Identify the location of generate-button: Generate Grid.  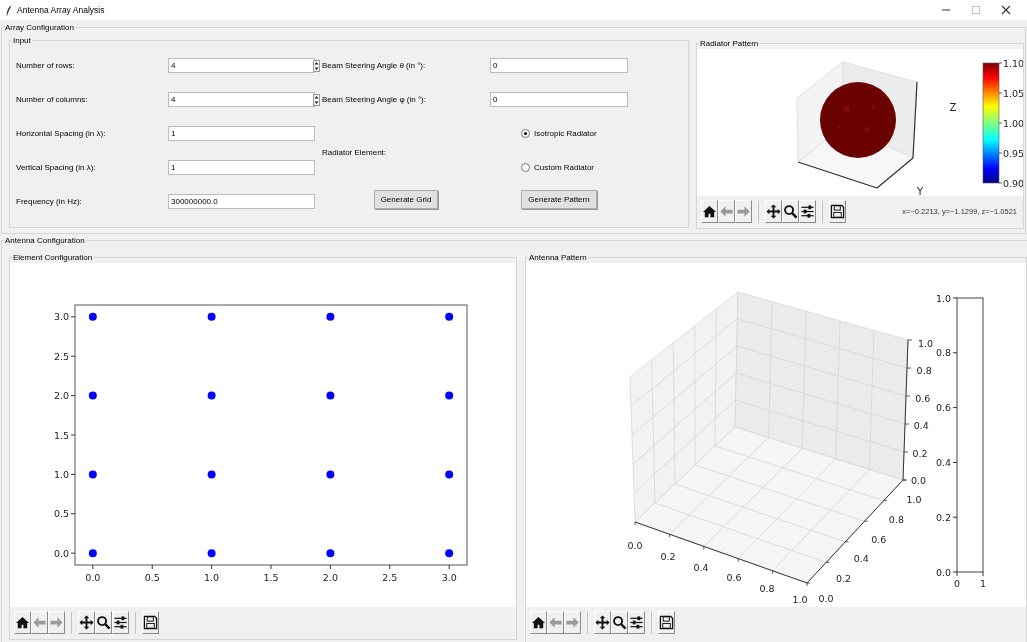
(406, 199).